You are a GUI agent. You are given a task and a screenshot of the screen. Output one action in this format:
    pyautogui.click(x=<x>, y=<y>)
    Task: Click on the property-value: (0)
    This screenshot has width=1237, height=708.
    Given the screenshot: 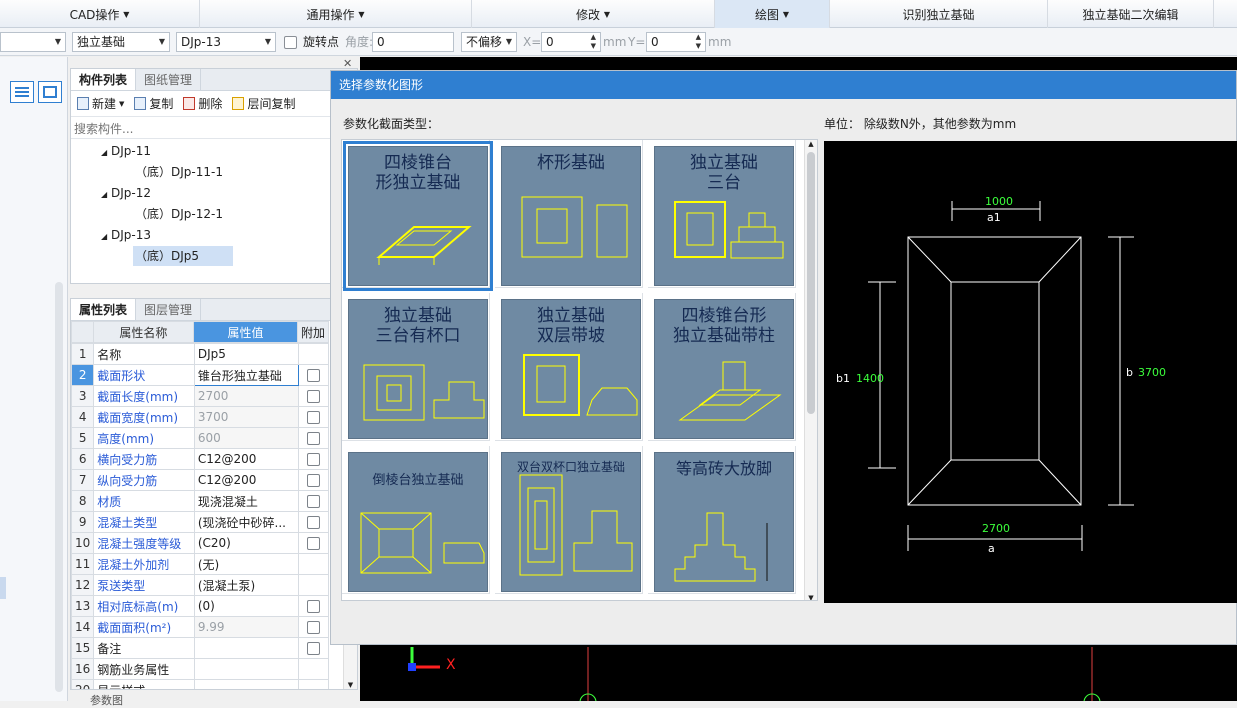 What is the action you would take?
    pyautogui.click(x=246, y=606)
    